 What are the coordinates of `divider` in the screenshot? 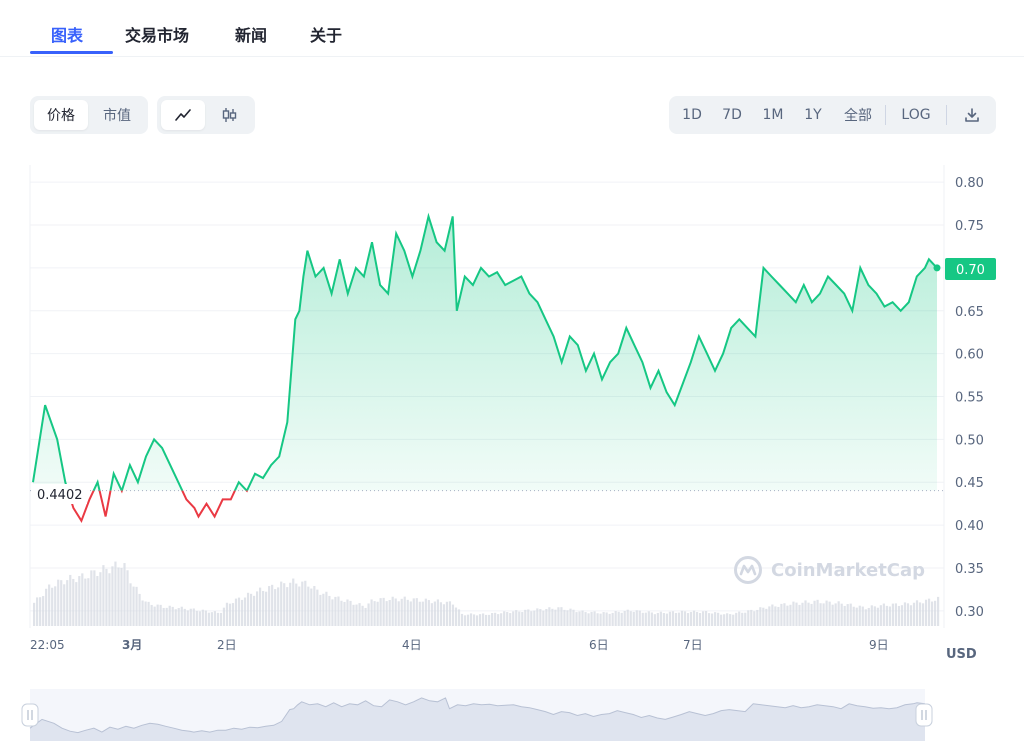 It's located at (946, 115).